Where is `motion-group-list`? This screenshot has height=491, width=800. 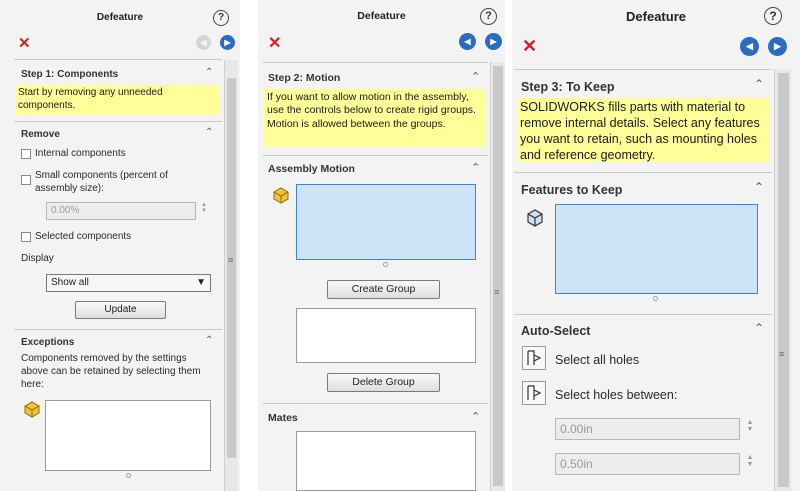 motion-group-list is located at coordinates (386, 222).